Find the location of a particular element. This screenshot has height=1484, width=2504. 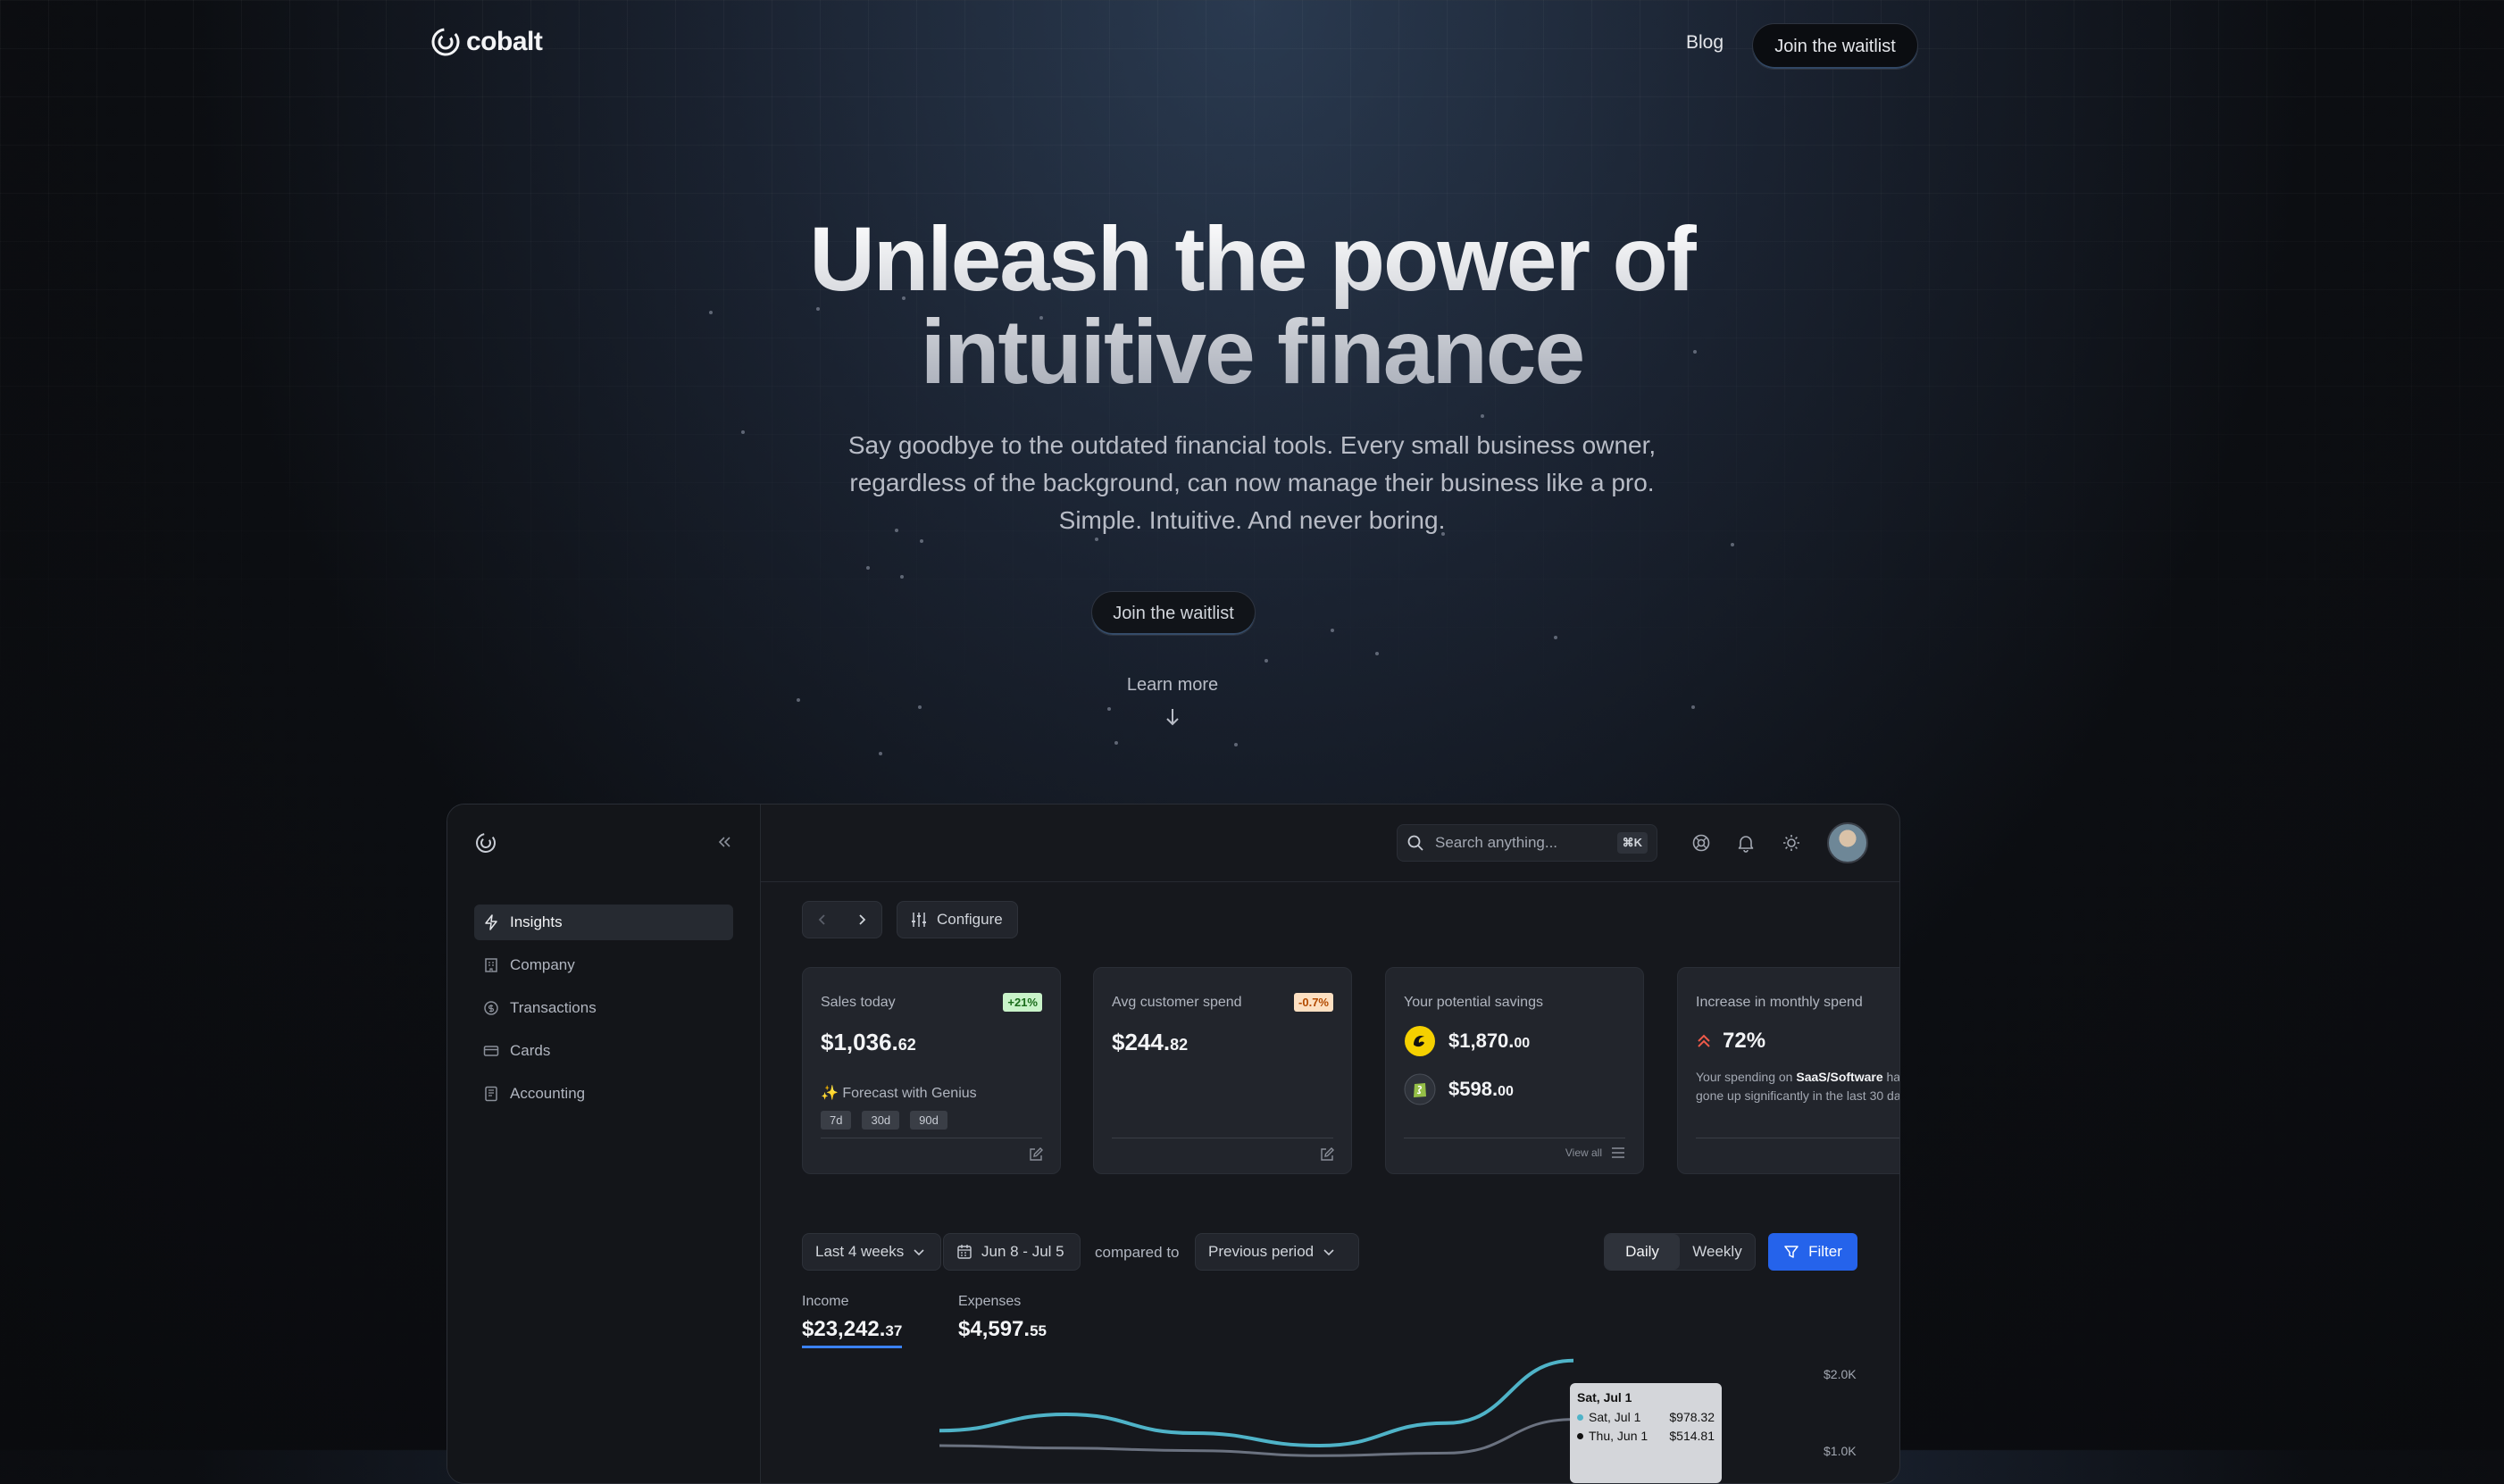

series-line is located at coordinates (1256, 1403).